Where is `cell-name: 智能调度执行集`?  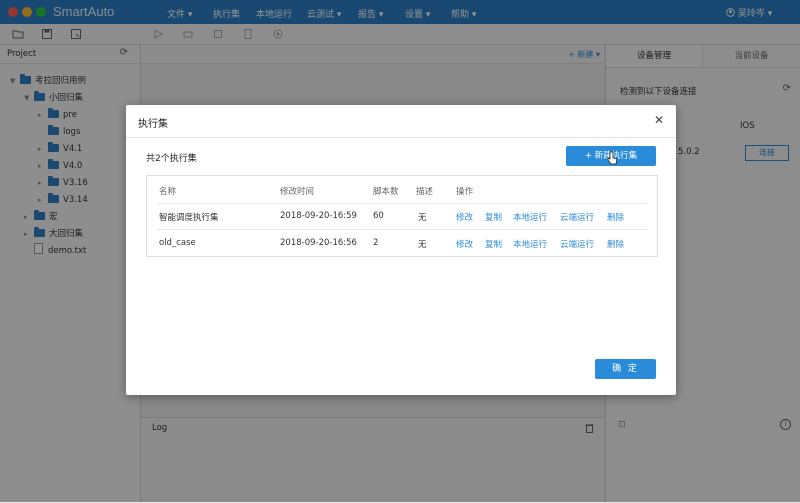
cell-name: 智能调度执行集 is located at coordinates (189, 218).